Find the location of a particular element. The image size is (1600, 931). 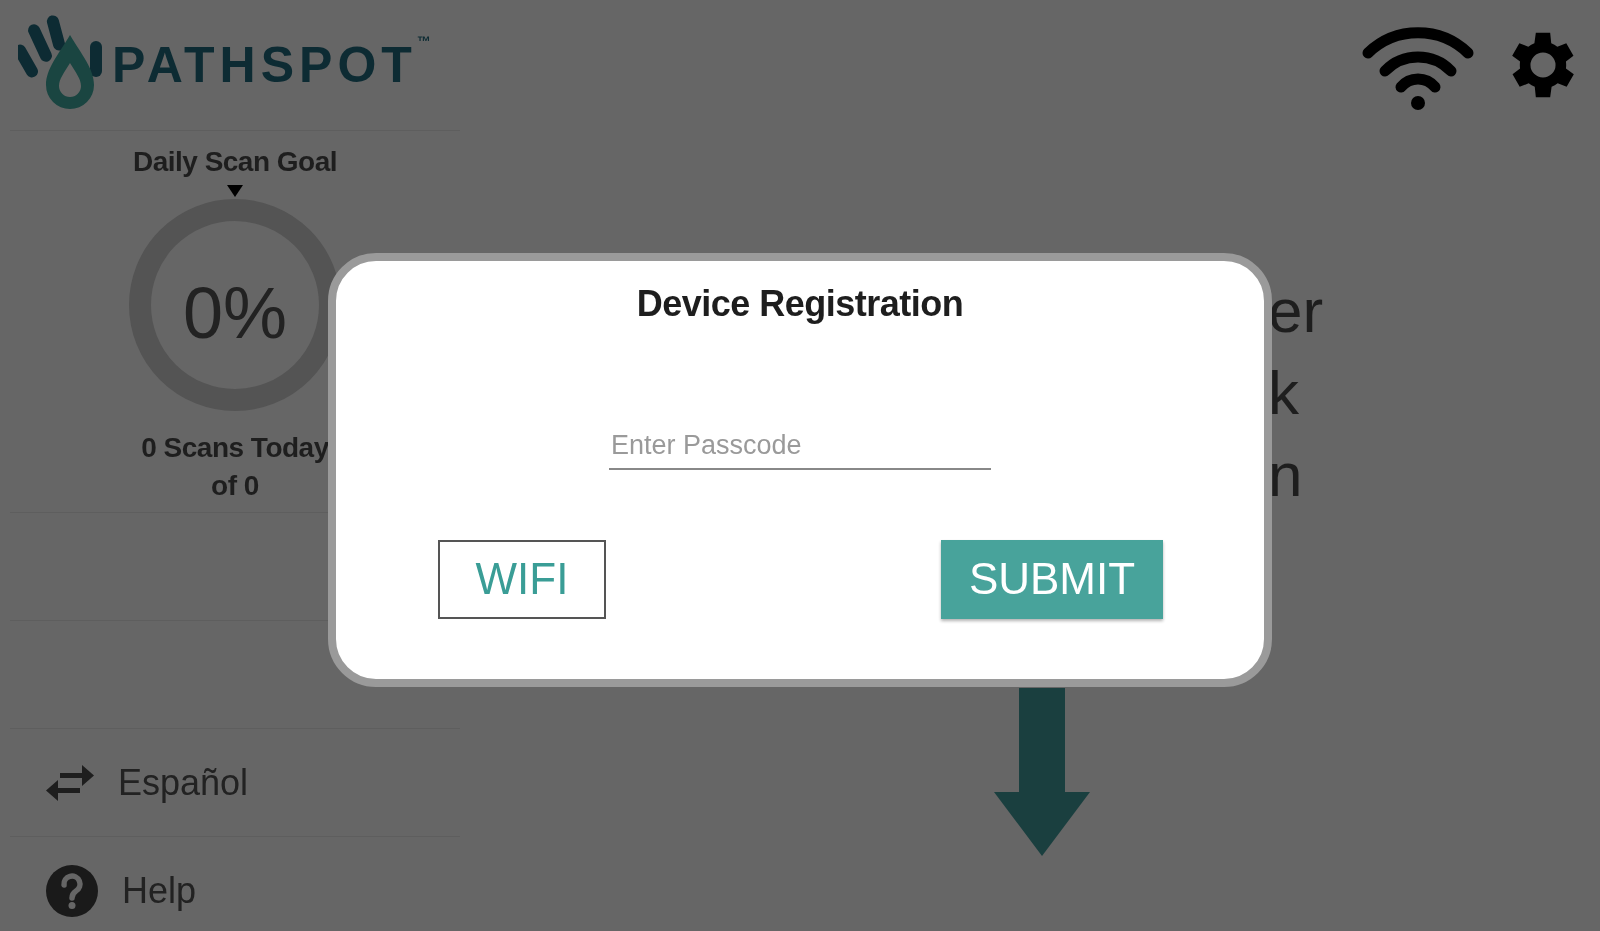

scans-count: 0 Scans Today is located at coordinates (235, 448).